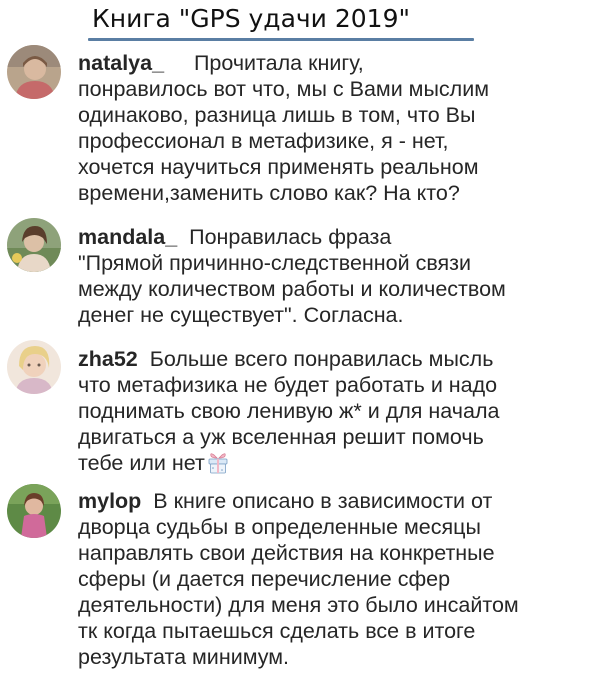  Describe the element at coordinates (264, 579) in the screenshot. I see `comment-line: сферы (и дается перечисление сфер` at that location.